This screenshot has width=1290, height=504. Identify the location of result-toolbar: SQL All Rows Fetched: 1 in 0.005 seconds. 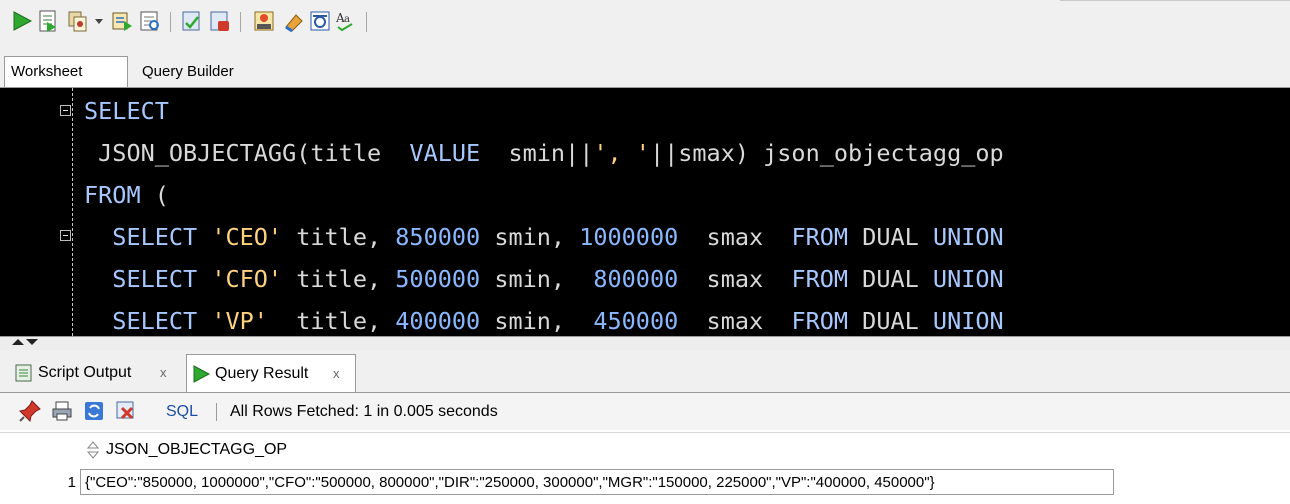
(645, 411).